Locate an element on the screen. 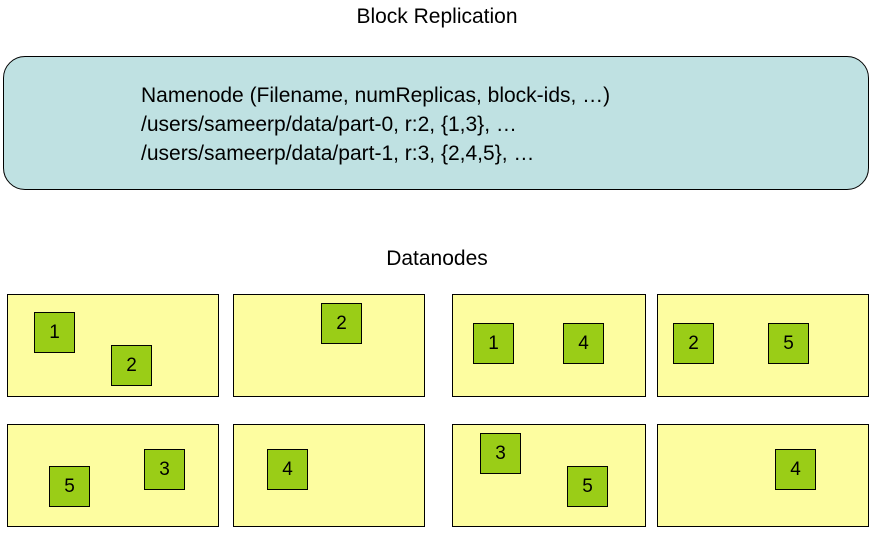 Image resolution: width=874 pixels, height=536 pixels. datanode-5: 53 is located at coordinates (113, 475).